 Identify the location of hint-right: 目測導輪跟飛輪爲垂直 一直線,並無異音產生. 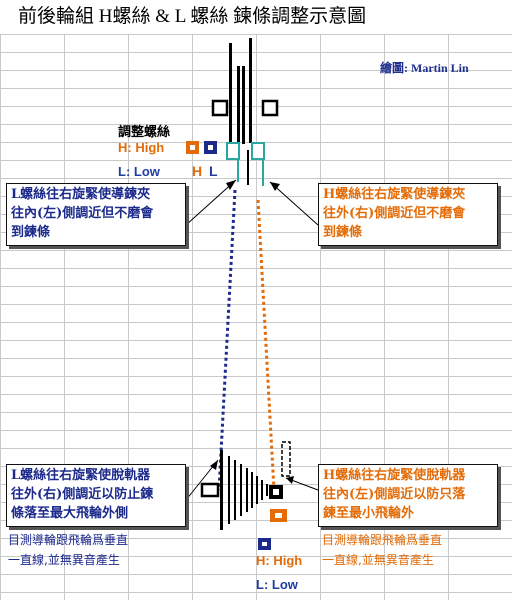
(382, 550).